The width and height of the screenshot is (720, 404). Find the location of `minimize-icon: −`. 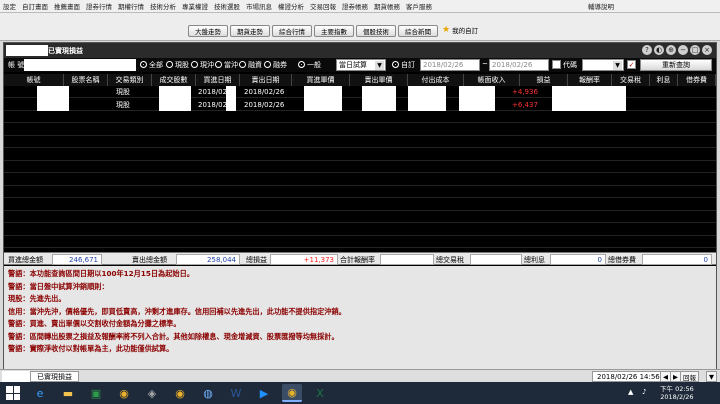

minimize-icon: − is located at coordinates (683, 50).